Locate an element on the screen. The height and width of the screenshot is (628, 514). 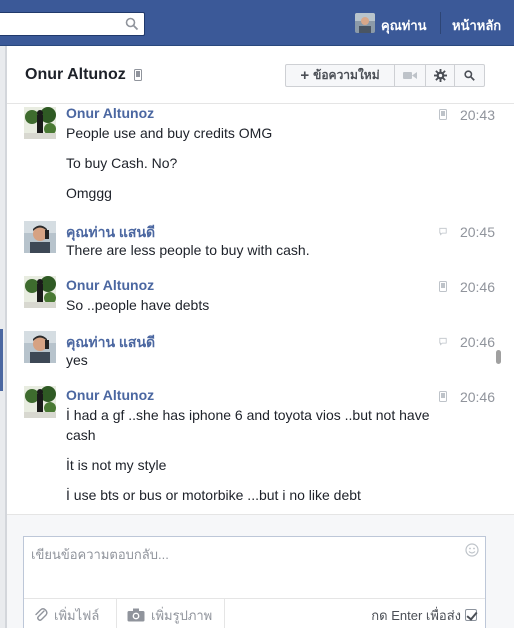
enter-to-send-toggle: กด Enter เพื่อส่ง is located at coordinates (424, 613).